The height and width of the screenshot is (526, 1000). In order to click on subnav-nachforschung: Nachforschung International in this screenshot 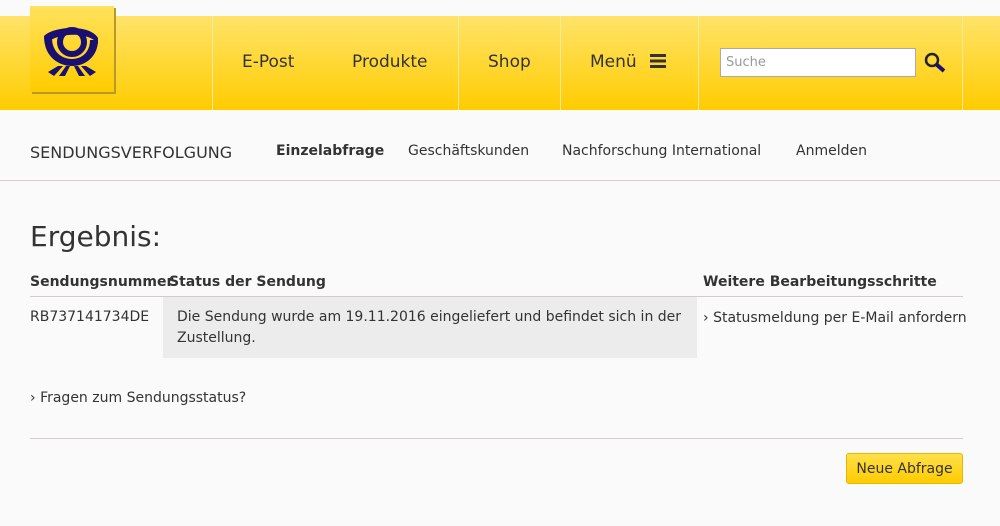, I will do `click(661, 151)`.